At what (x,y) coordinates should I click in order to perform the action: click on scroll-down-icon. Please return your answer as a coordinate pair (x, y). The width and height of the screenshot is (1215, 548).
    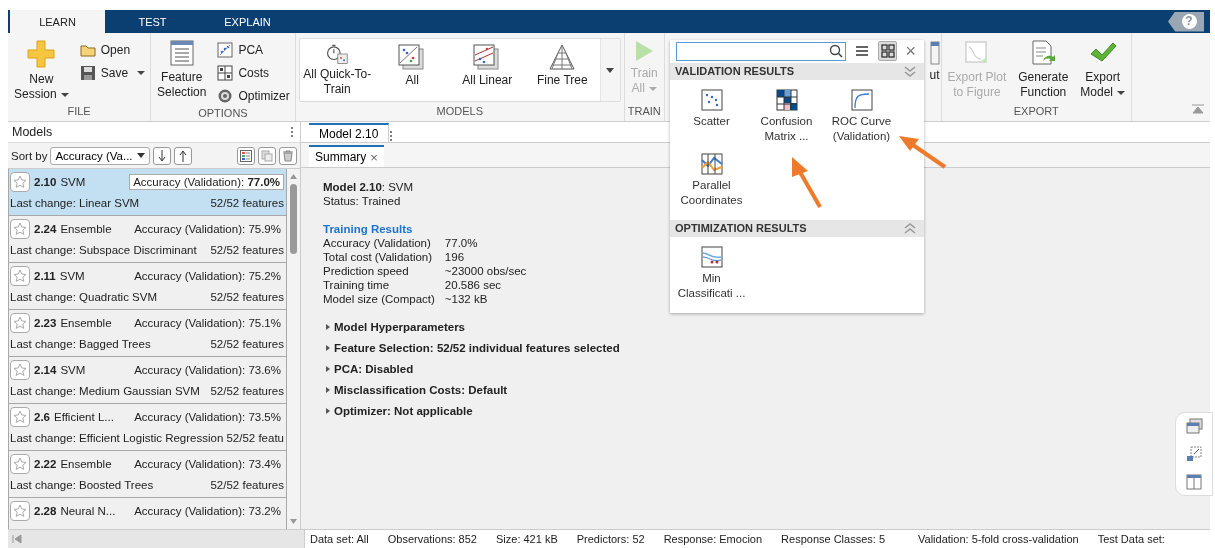
    Looking at the image, I should click on (293, 522).